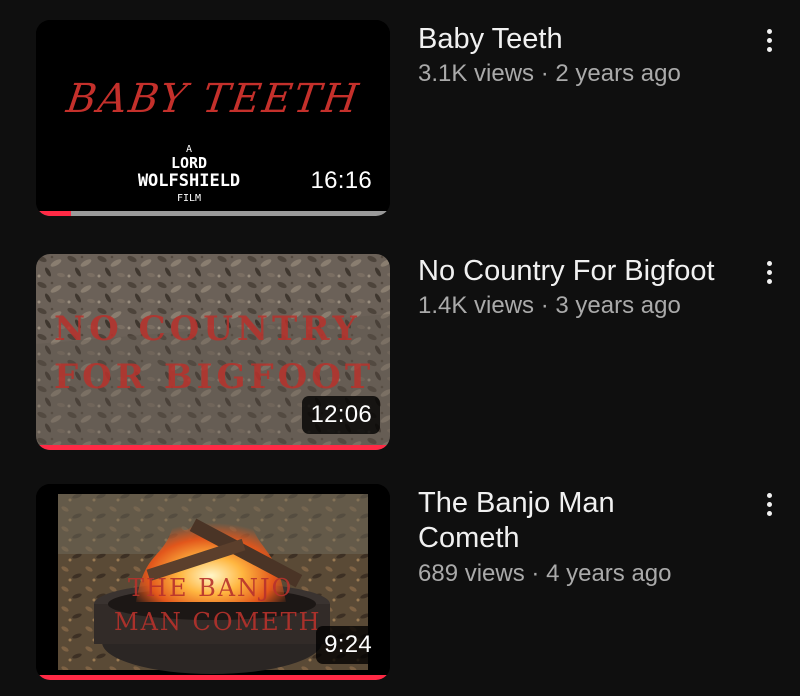  What do you see at coordinates (189, 181) in the screenshot?
I see `thumbnail-credit-text: WOLFSHIELD` at bounding box center [189, 181].